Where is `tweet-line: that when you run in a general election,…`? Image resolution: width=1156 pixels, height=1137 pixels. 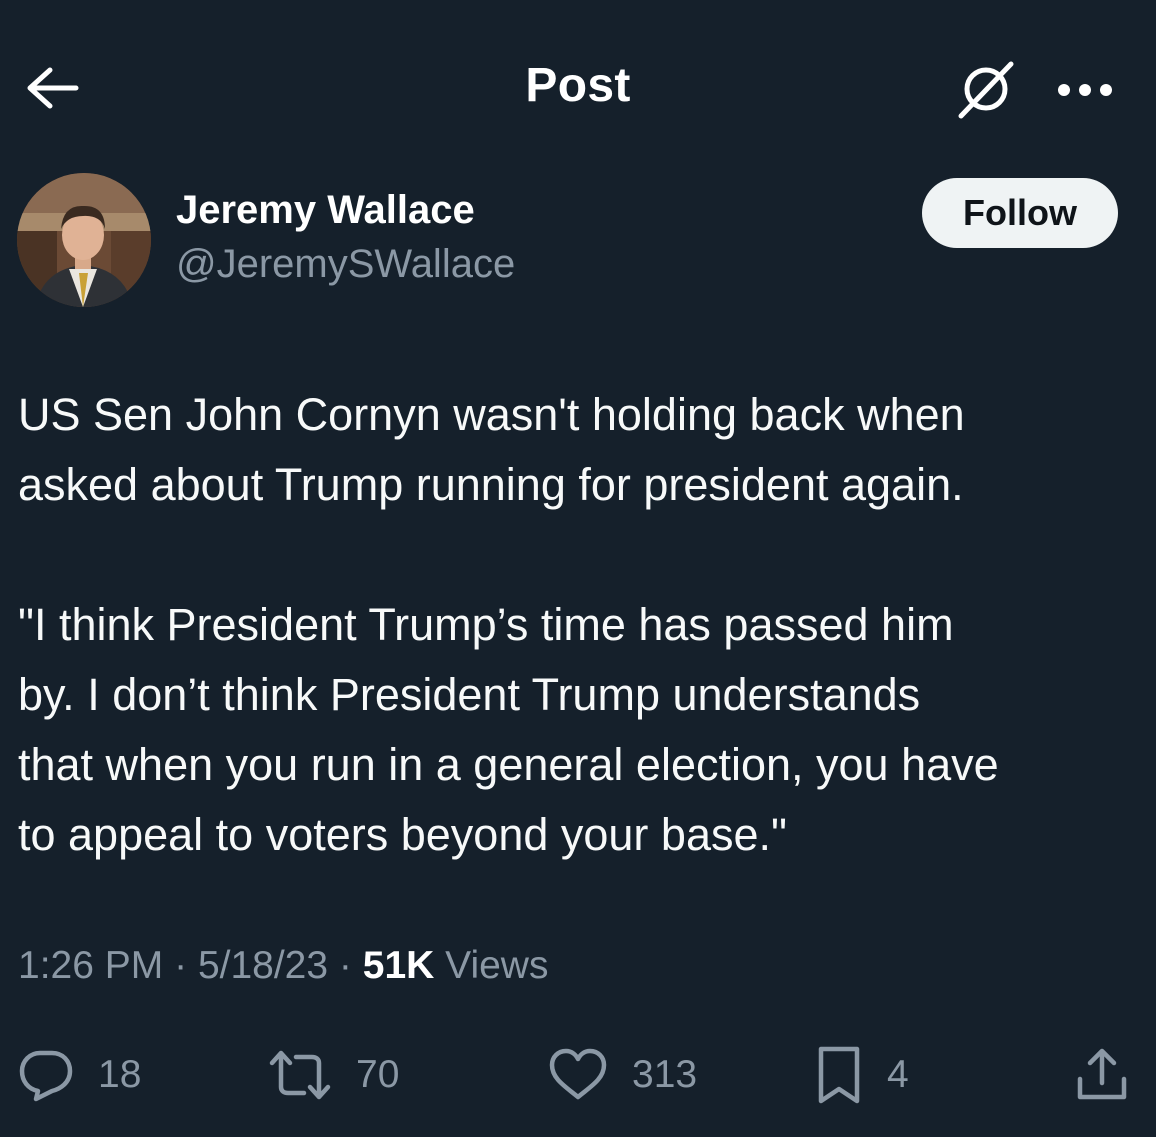 tweet-line: that when you run in a general election,… is located at coordinates (508, 764).